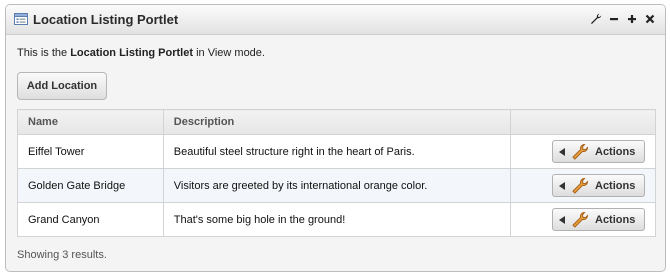 The height and width of the screenshot is (277, 670). I want to click on add-location-button: Add Location, so click(62, 86).